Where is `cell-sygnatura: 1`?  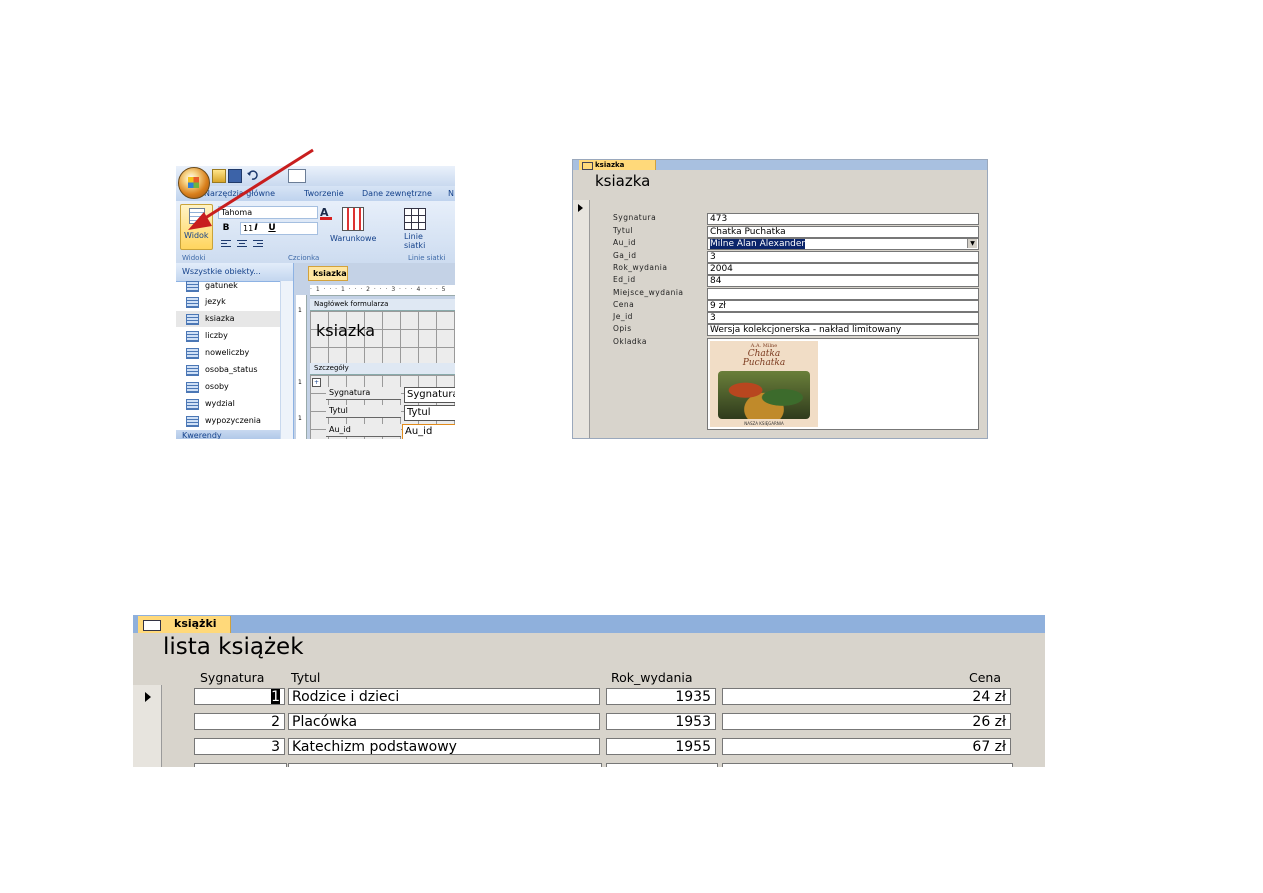 cell-sygnatura: 1 is located at coordinates (239, 696).